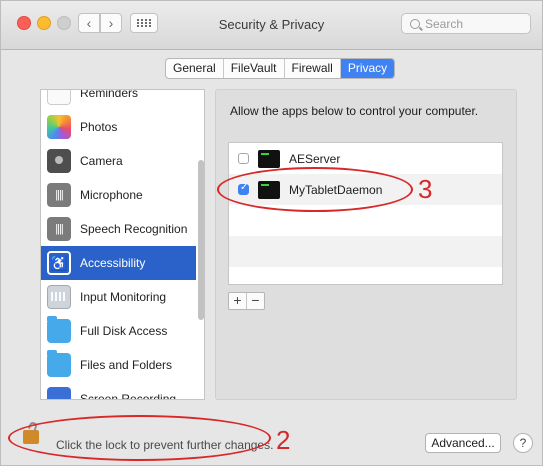 This screenshot has height=466, width=543. I want to click on sidebar-item-camera: Camera, so click(118, 161).